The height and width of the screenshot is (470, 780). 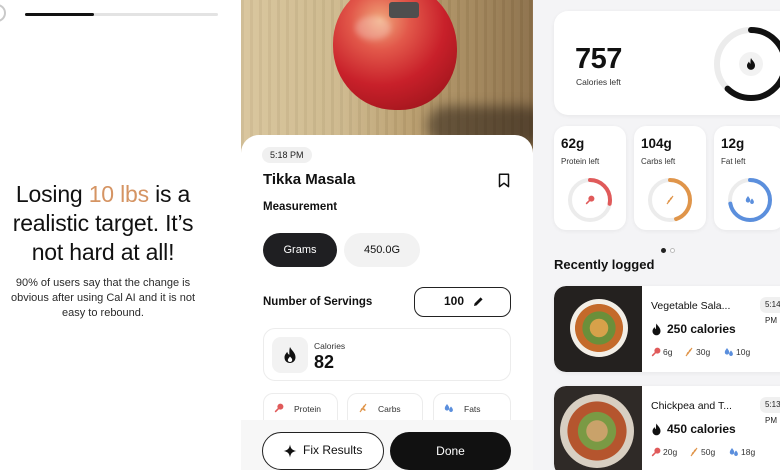 What do you see at coordinates (661, 352) in the screenshot?
I see `entry-protein: 6g` at bounding box center [661, 352].